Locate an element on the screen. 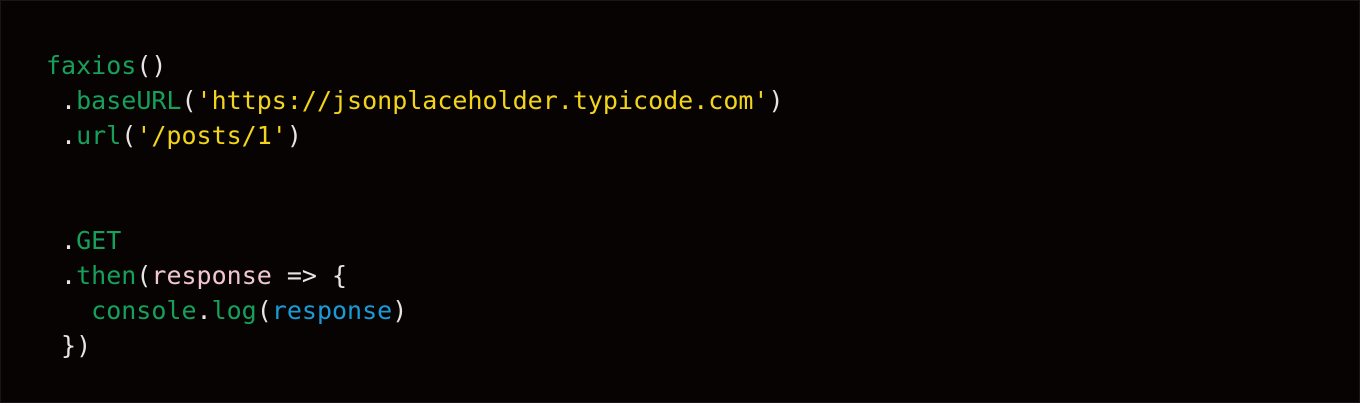  code-token-string: 'https://jsonplaceholder.typicode.com' is located at coordinates (482, 100).